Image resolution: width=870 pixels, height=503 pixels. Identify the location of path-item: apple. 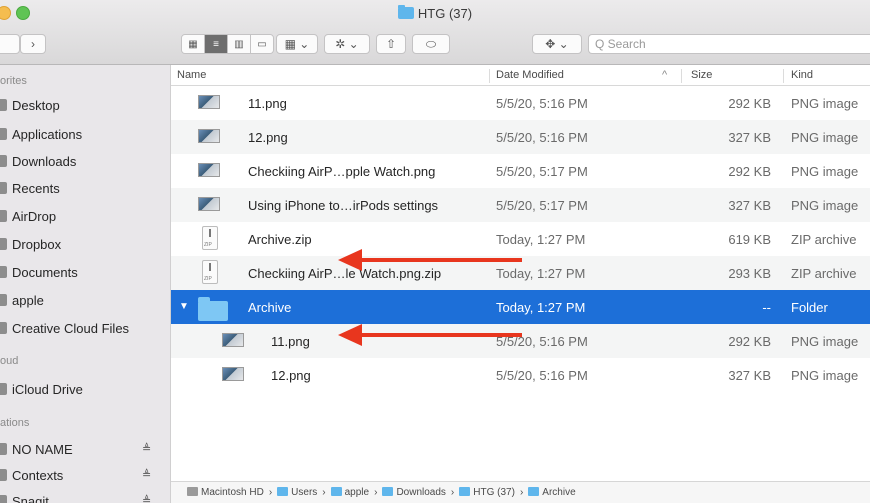
(349, 492).